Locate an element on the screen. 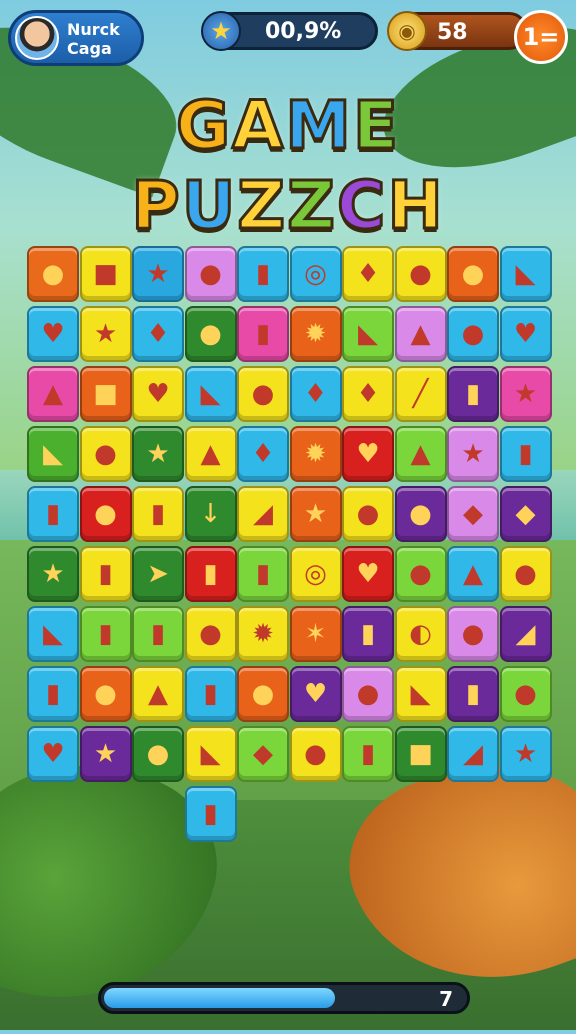  arrow-icon: ↓ is located at coordinates (210, 514).